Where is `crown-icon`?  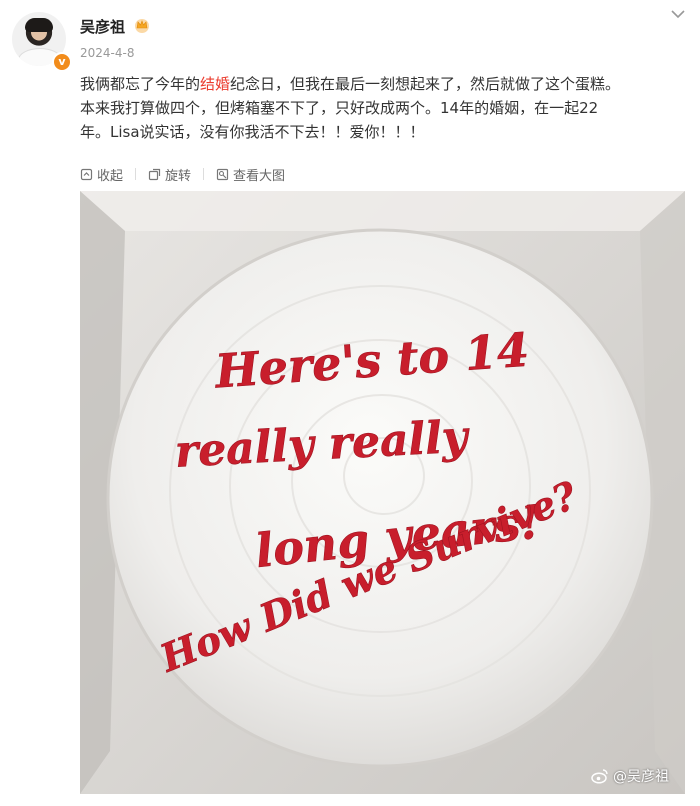
crown-icon is located at coordinates (142, 26).